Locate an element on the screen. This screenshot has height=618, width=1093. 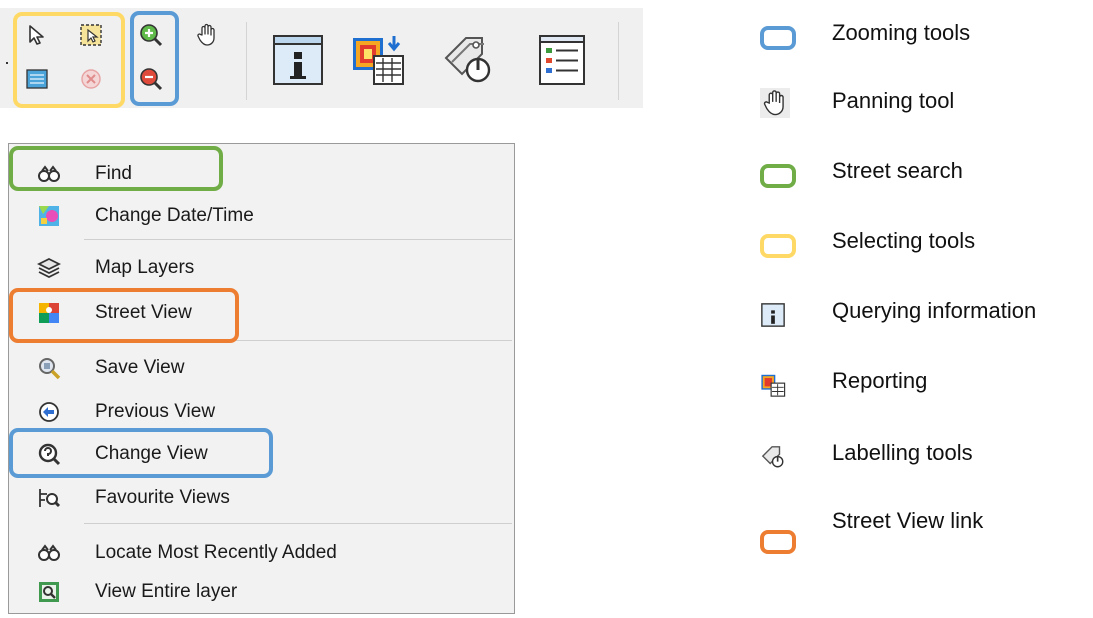
date-time-map-icon is located at coordinates (49, 216).